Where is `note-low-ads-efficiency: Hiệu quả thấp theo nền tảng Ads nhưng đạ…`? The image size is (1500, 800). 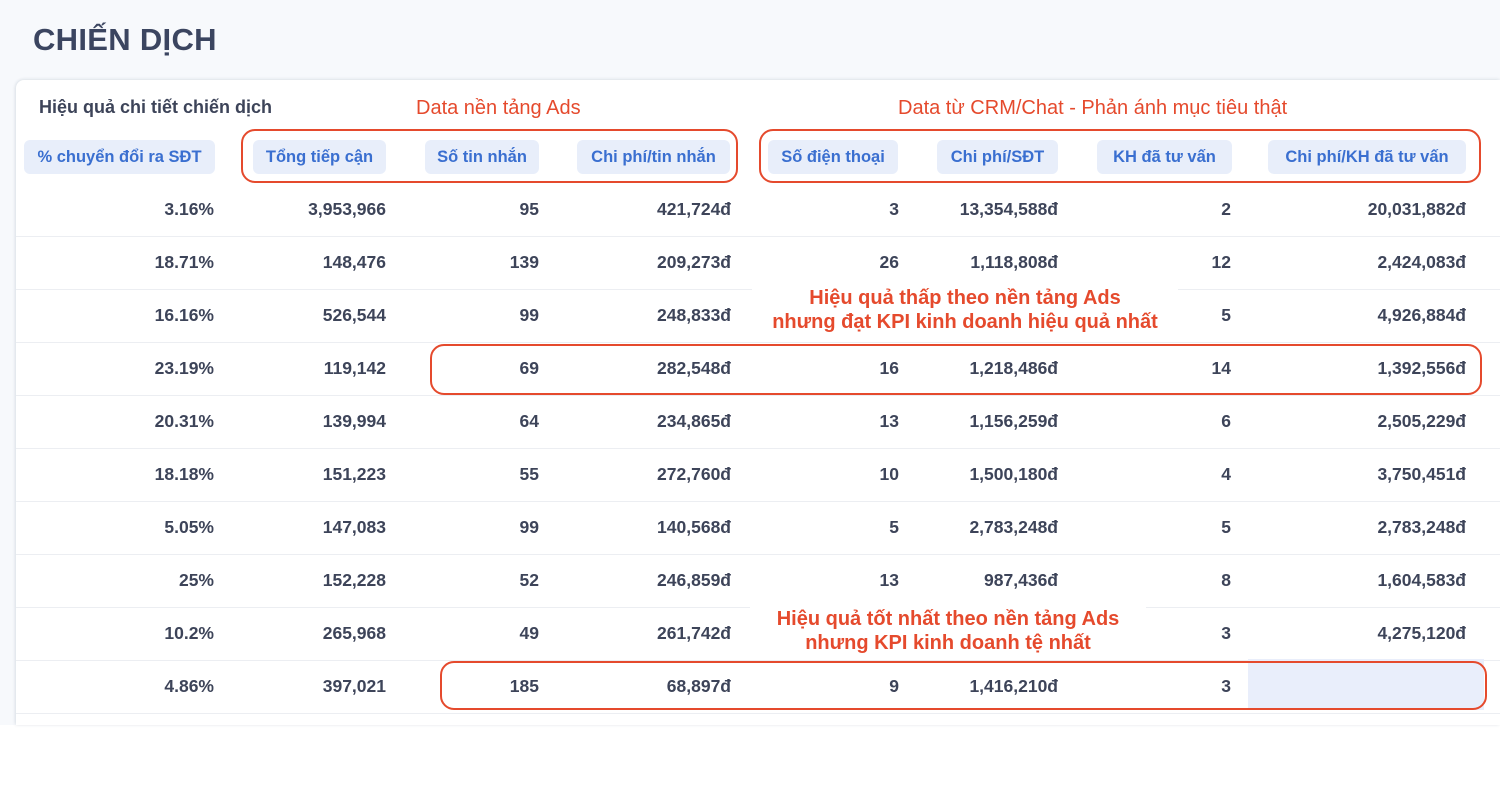 note-low-ads-efficiency: Hiệu quả thấp theo nền tảng Ads nhưng đạ… is located at coordinates (965, 310).